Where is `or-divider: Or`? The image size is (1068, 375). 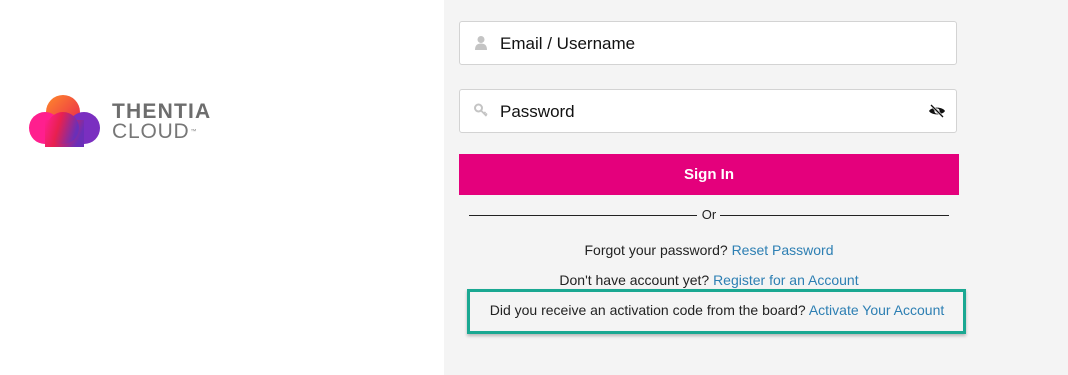
or-divider: Or is located at coordinates (709, 215).